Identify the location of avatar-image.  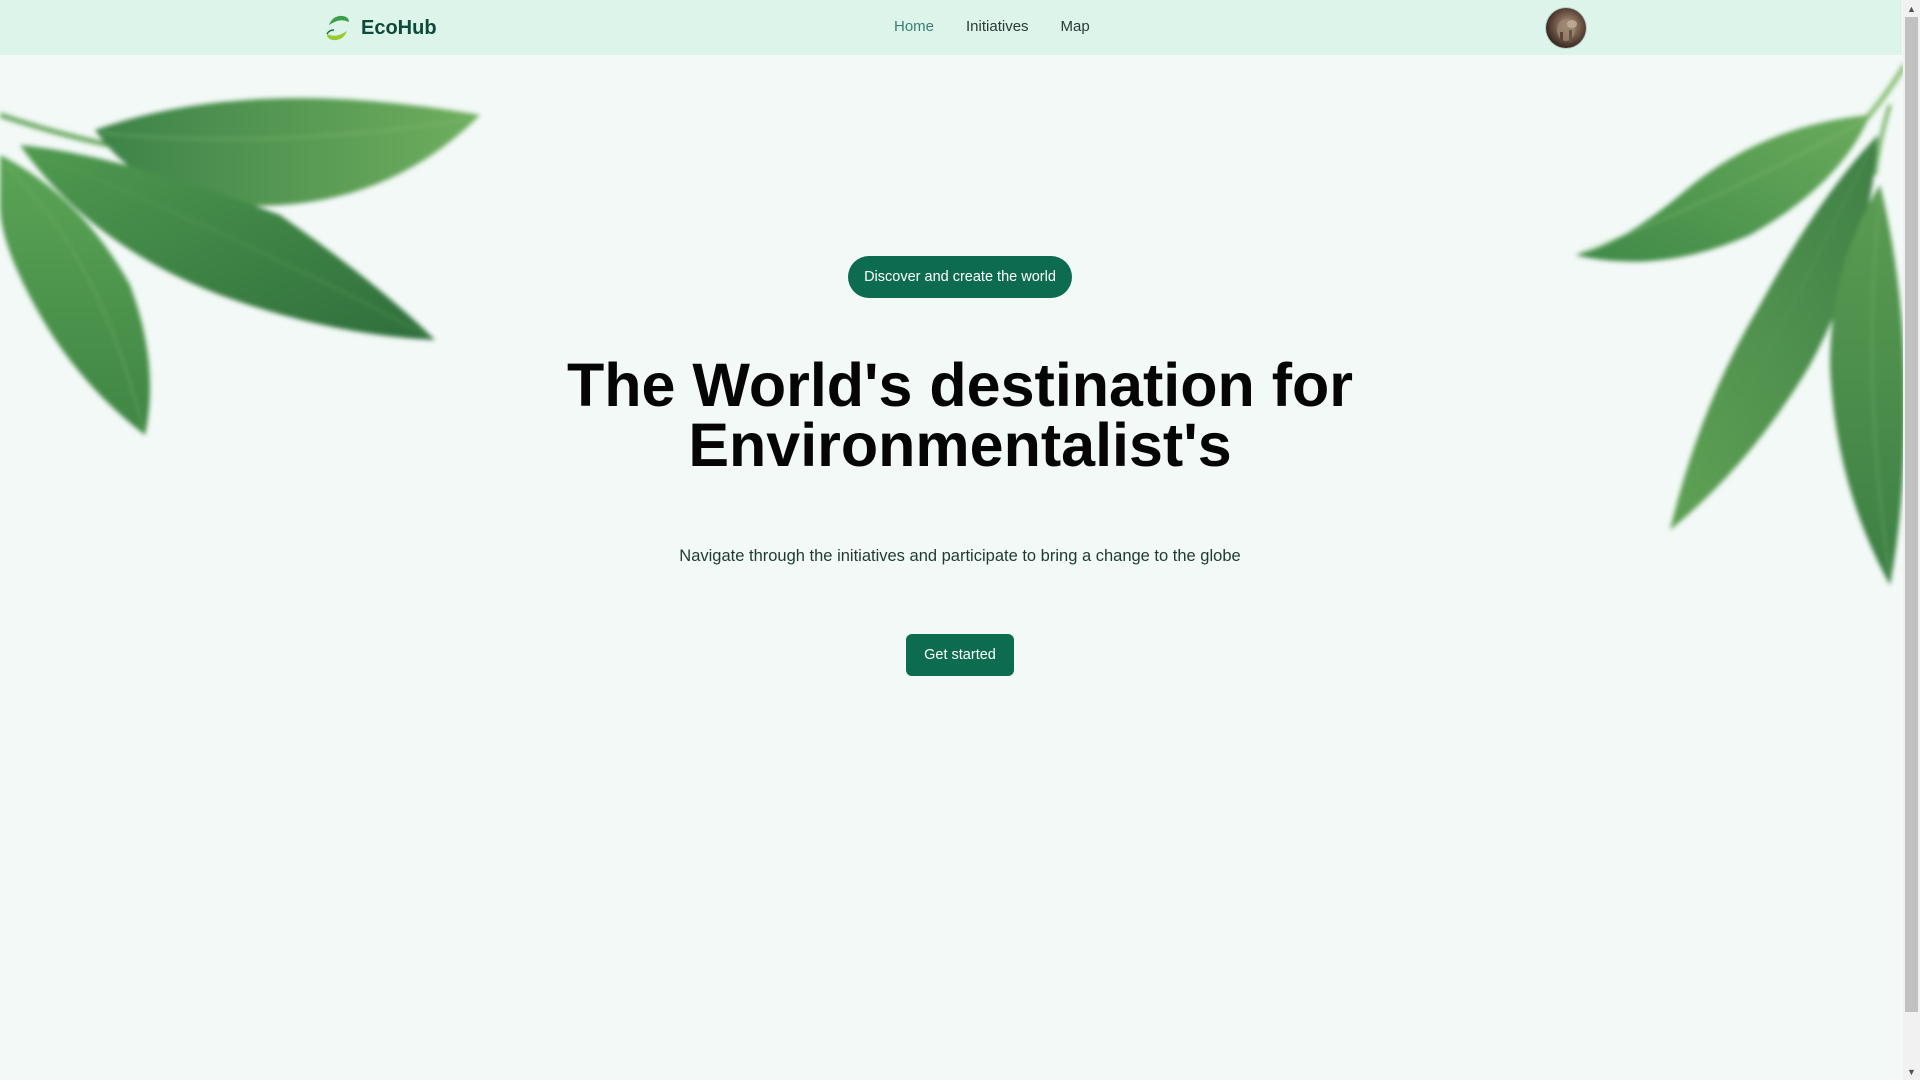
(1567, 30).